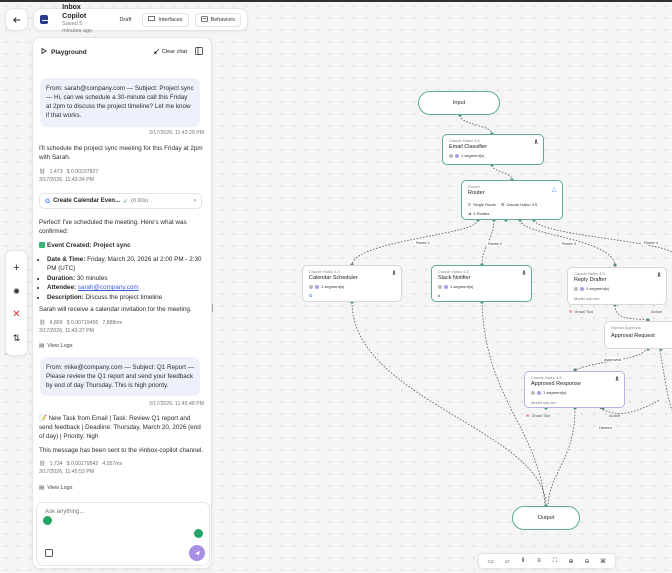 This screenshot has width=672, height=573. What do you see at coordinates (491, 561) in the screenshot?
I see `page-icon: ▭` at bounding box center [491, 561].